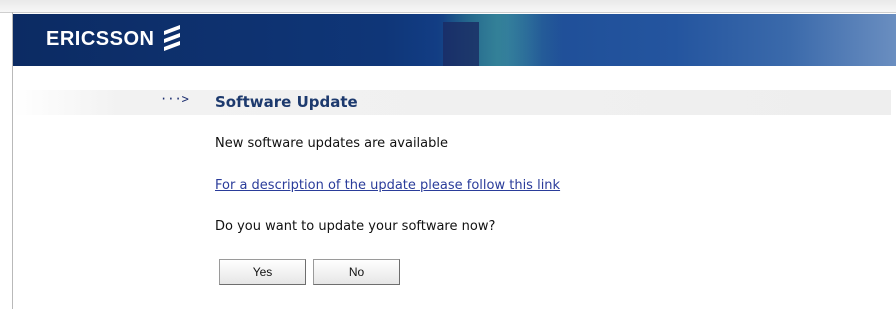 The image size is (896, 309). Describe the element at coordinates (355, 226) in the screenshot. I see `update-question-text: Do you want to update your software now?` at that location.